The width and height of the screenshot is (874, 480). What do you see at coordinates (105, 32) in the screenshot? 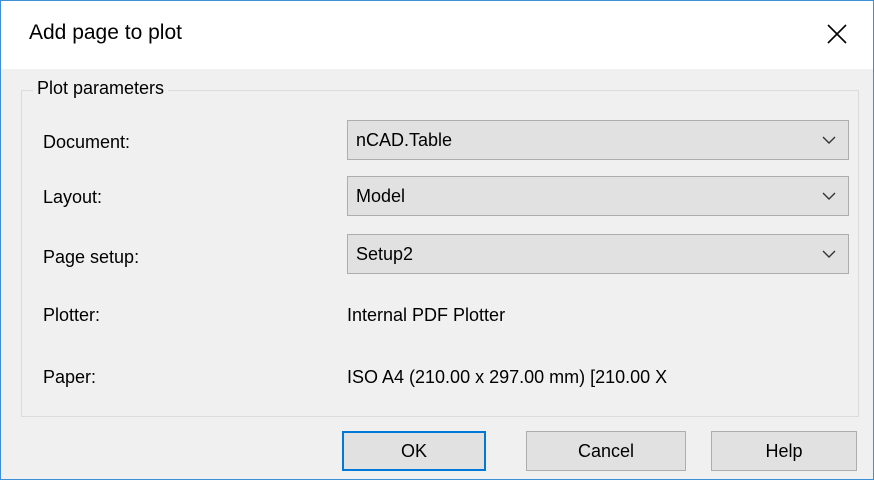
I see `dialog-title: Add page to plot` at bounding box center [105, 32].